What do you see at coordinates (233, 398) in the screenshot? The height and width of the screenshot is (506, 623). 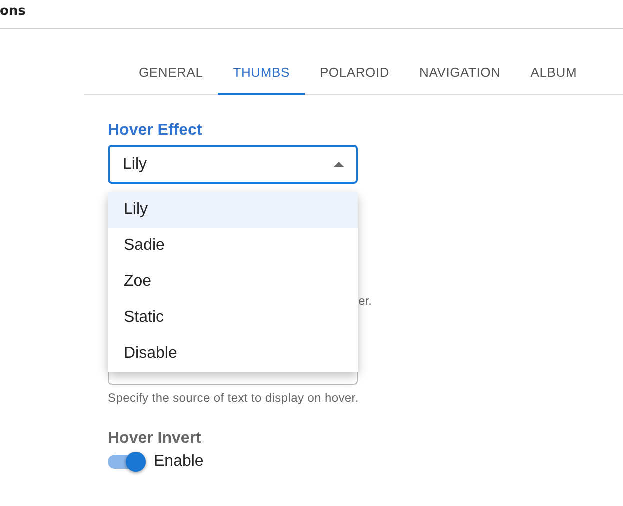 I see `help-text: Specify the source of text to display on hover.` at bounding box center [233, 398].